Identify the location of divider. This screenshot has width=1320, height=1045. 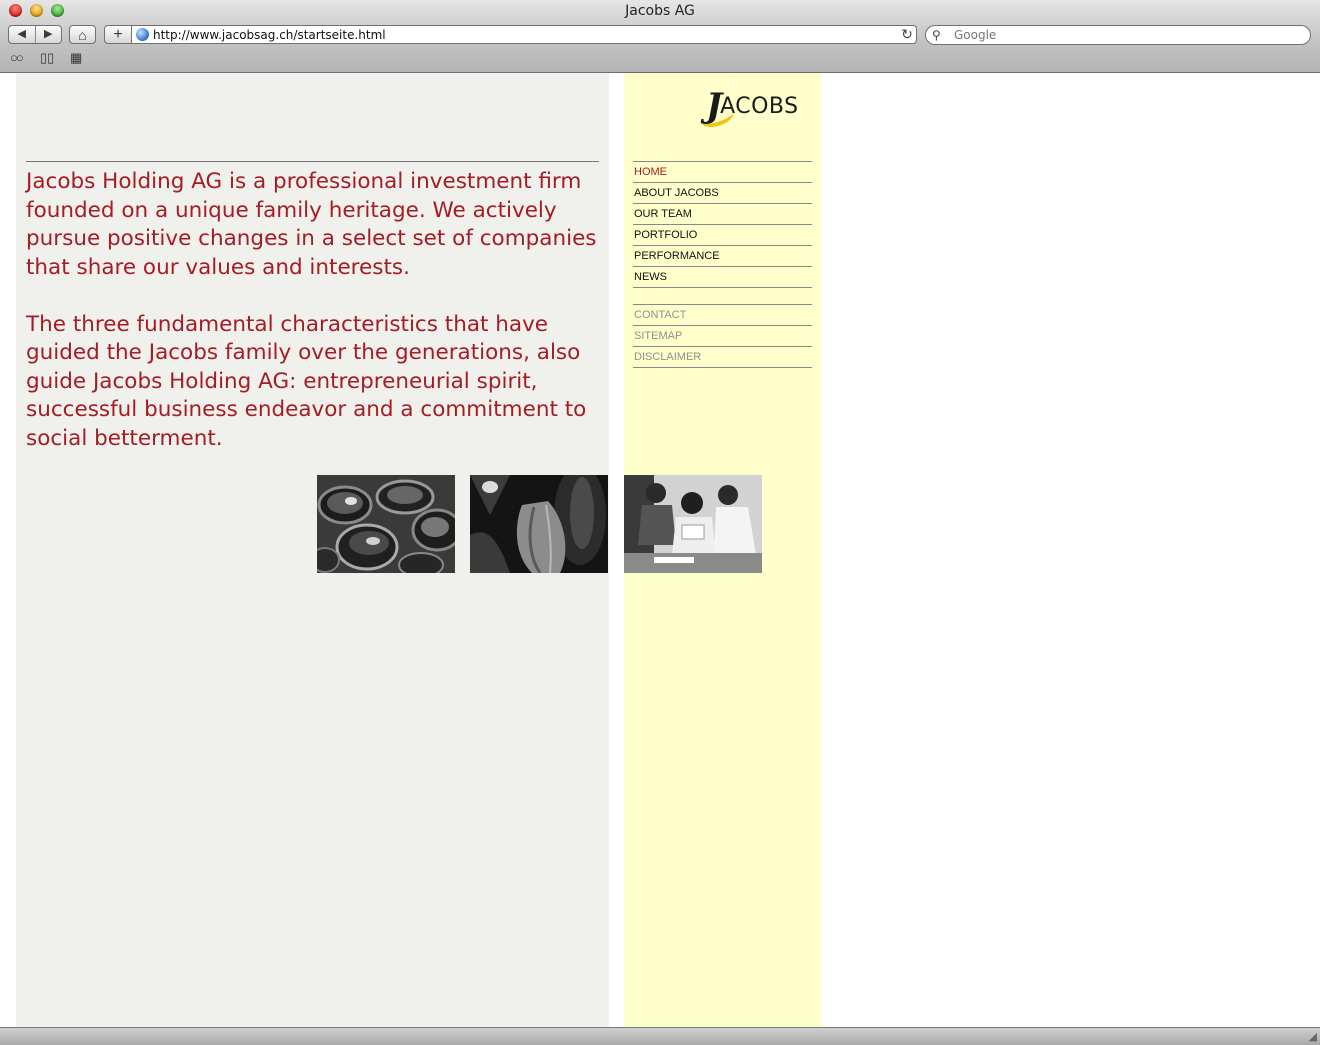
(312, 161).